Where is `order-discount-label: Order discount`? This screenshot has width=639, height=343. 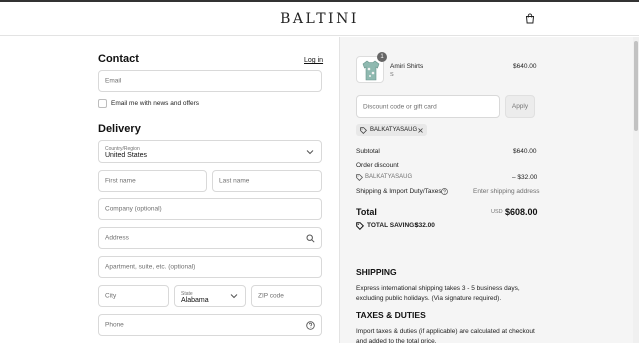 order-discount-label: Order discount is located at coordinates (377, 165).